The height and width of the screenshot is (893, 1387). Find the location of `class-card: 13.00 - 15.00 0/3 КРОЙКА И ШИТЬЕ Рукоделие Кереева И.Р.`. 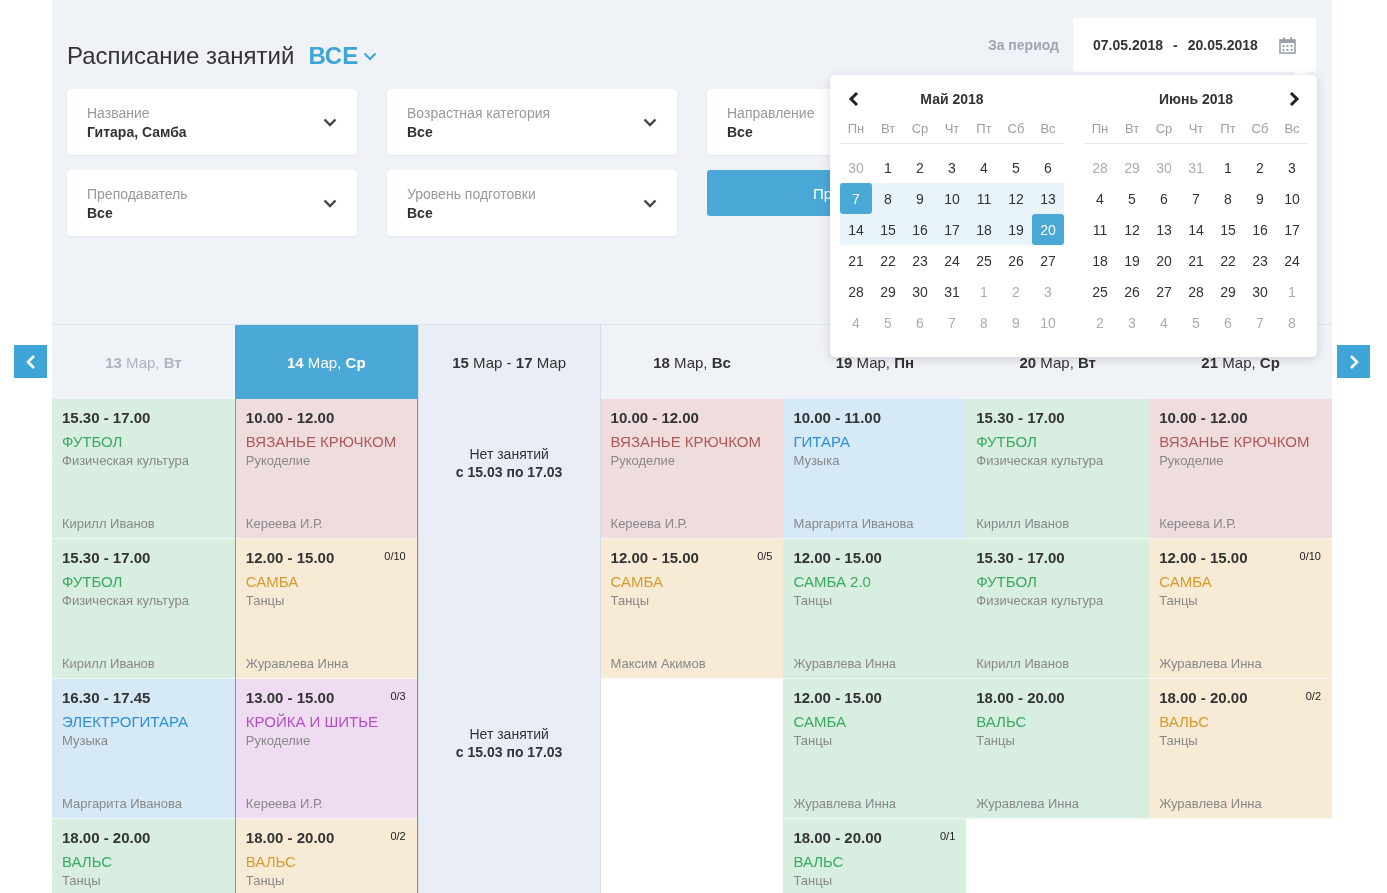

class-card: 13.00 - 15.00 0/3 КРОЙКА И ШИТЬЕ Рукоделие Кереева И.Р. is located at coordinates (326, 749).